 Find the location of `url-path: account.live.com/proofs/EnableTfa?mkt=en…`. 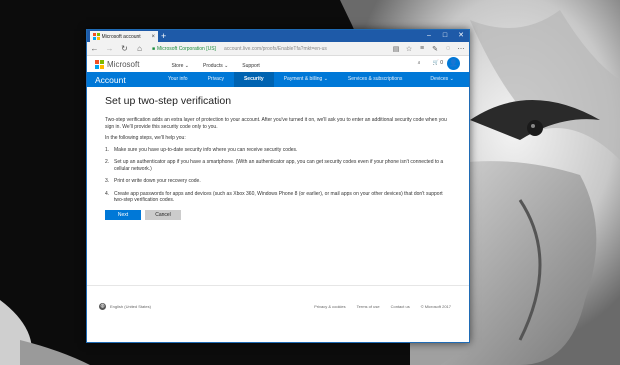

url-path: account.live.com/proofs/EnableTfa?mkt=en… is located at coordinates (275, 48).